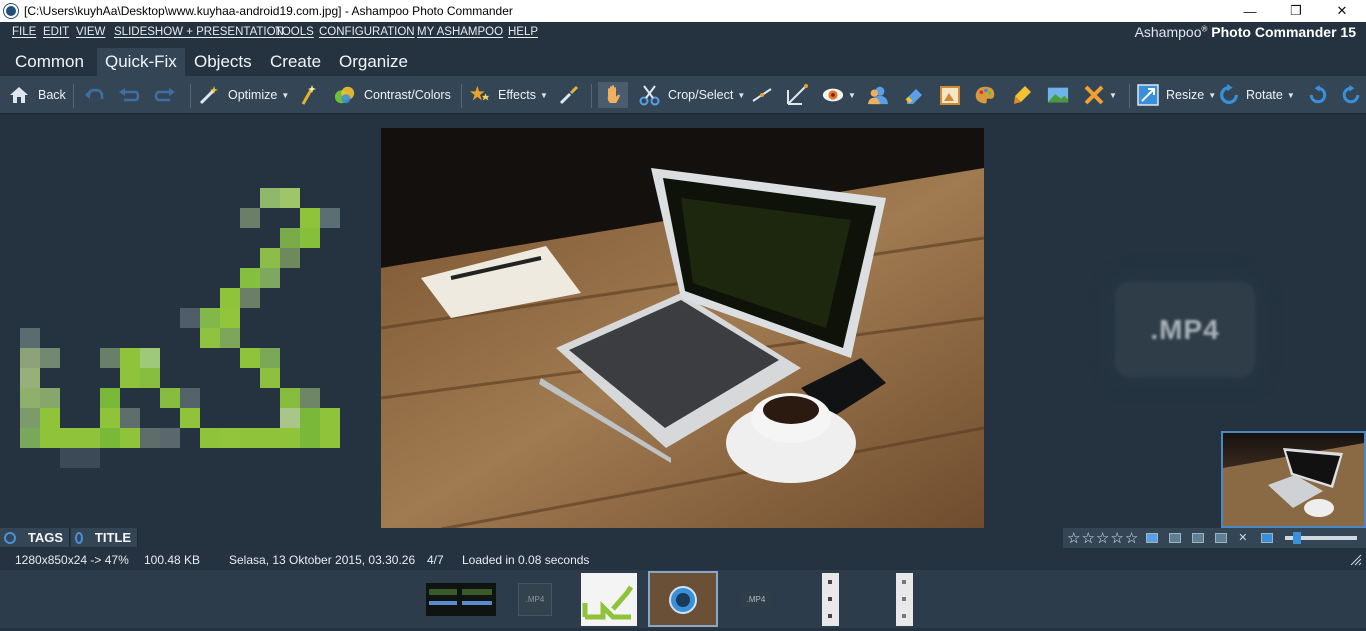 Image resolution: width=1366 pixels, height=631 pixels. I want to click on zoom-slider, so click(1321, 538).